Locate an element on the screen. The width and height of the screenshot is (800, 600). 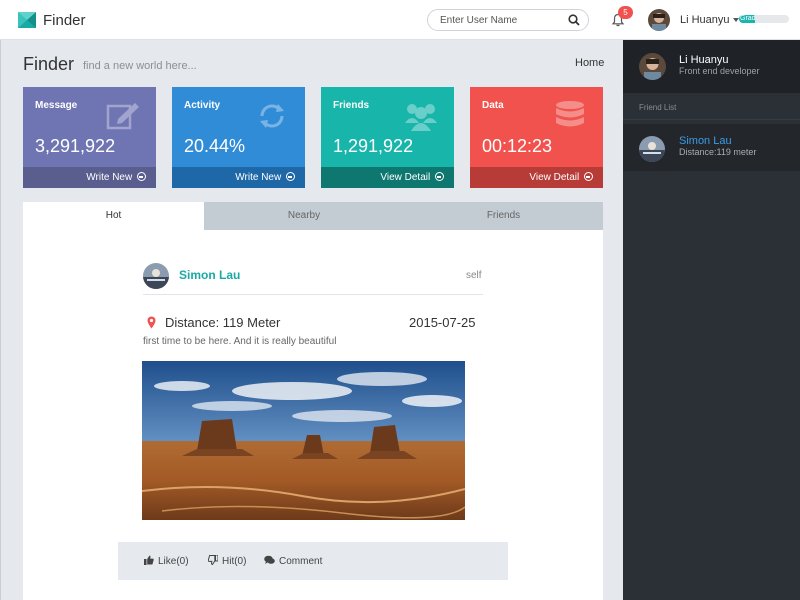
like-button: Like(0) is located at coordinates (166, 561).